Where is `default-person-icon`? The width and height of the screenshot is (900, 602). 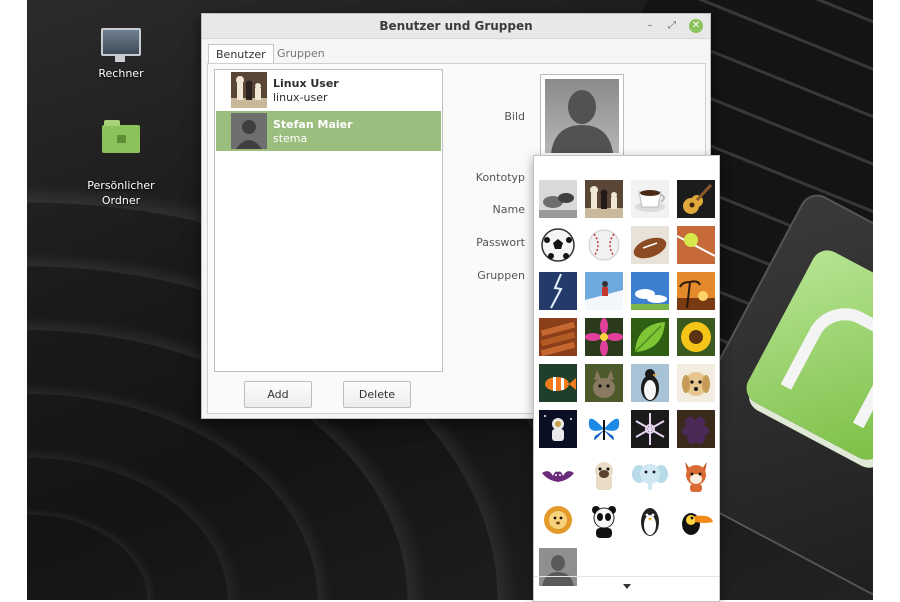
default-person-icon is located at coordinates (582, 116).